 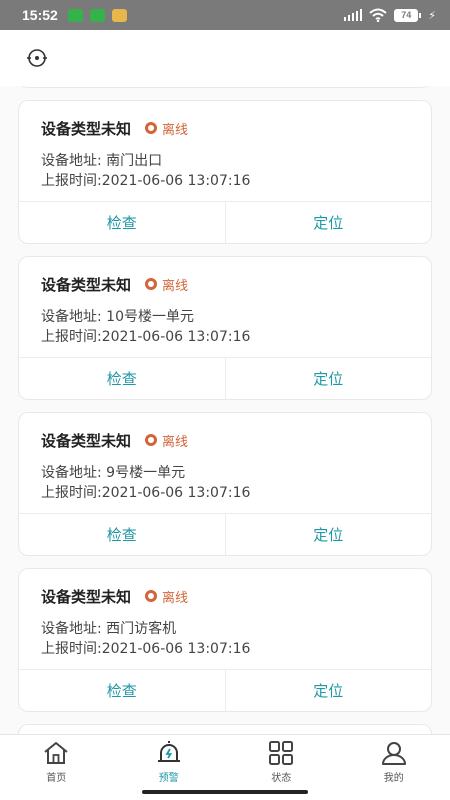 I want to click on home-icon, so click(x=56, y=753).